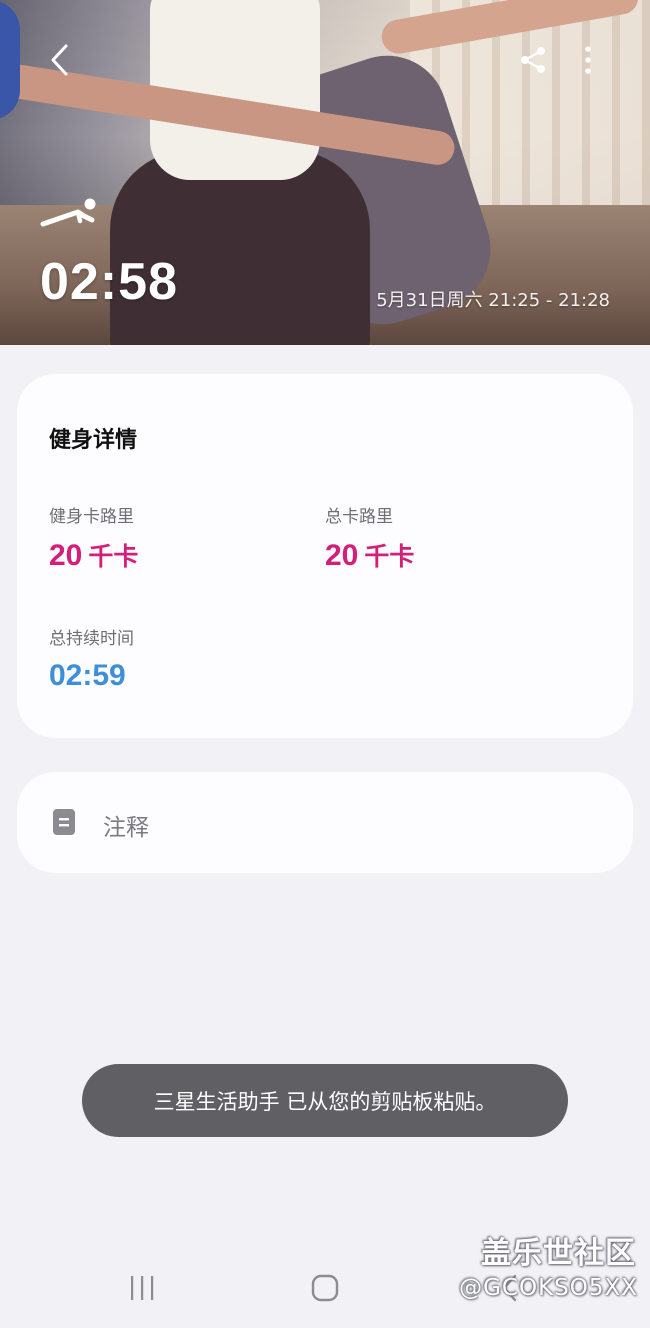 This screenshot has height=1328, width=650. Describe the element at coordinates (325, 822) in the screenshot. I see `notes-button: 注释` at that location.